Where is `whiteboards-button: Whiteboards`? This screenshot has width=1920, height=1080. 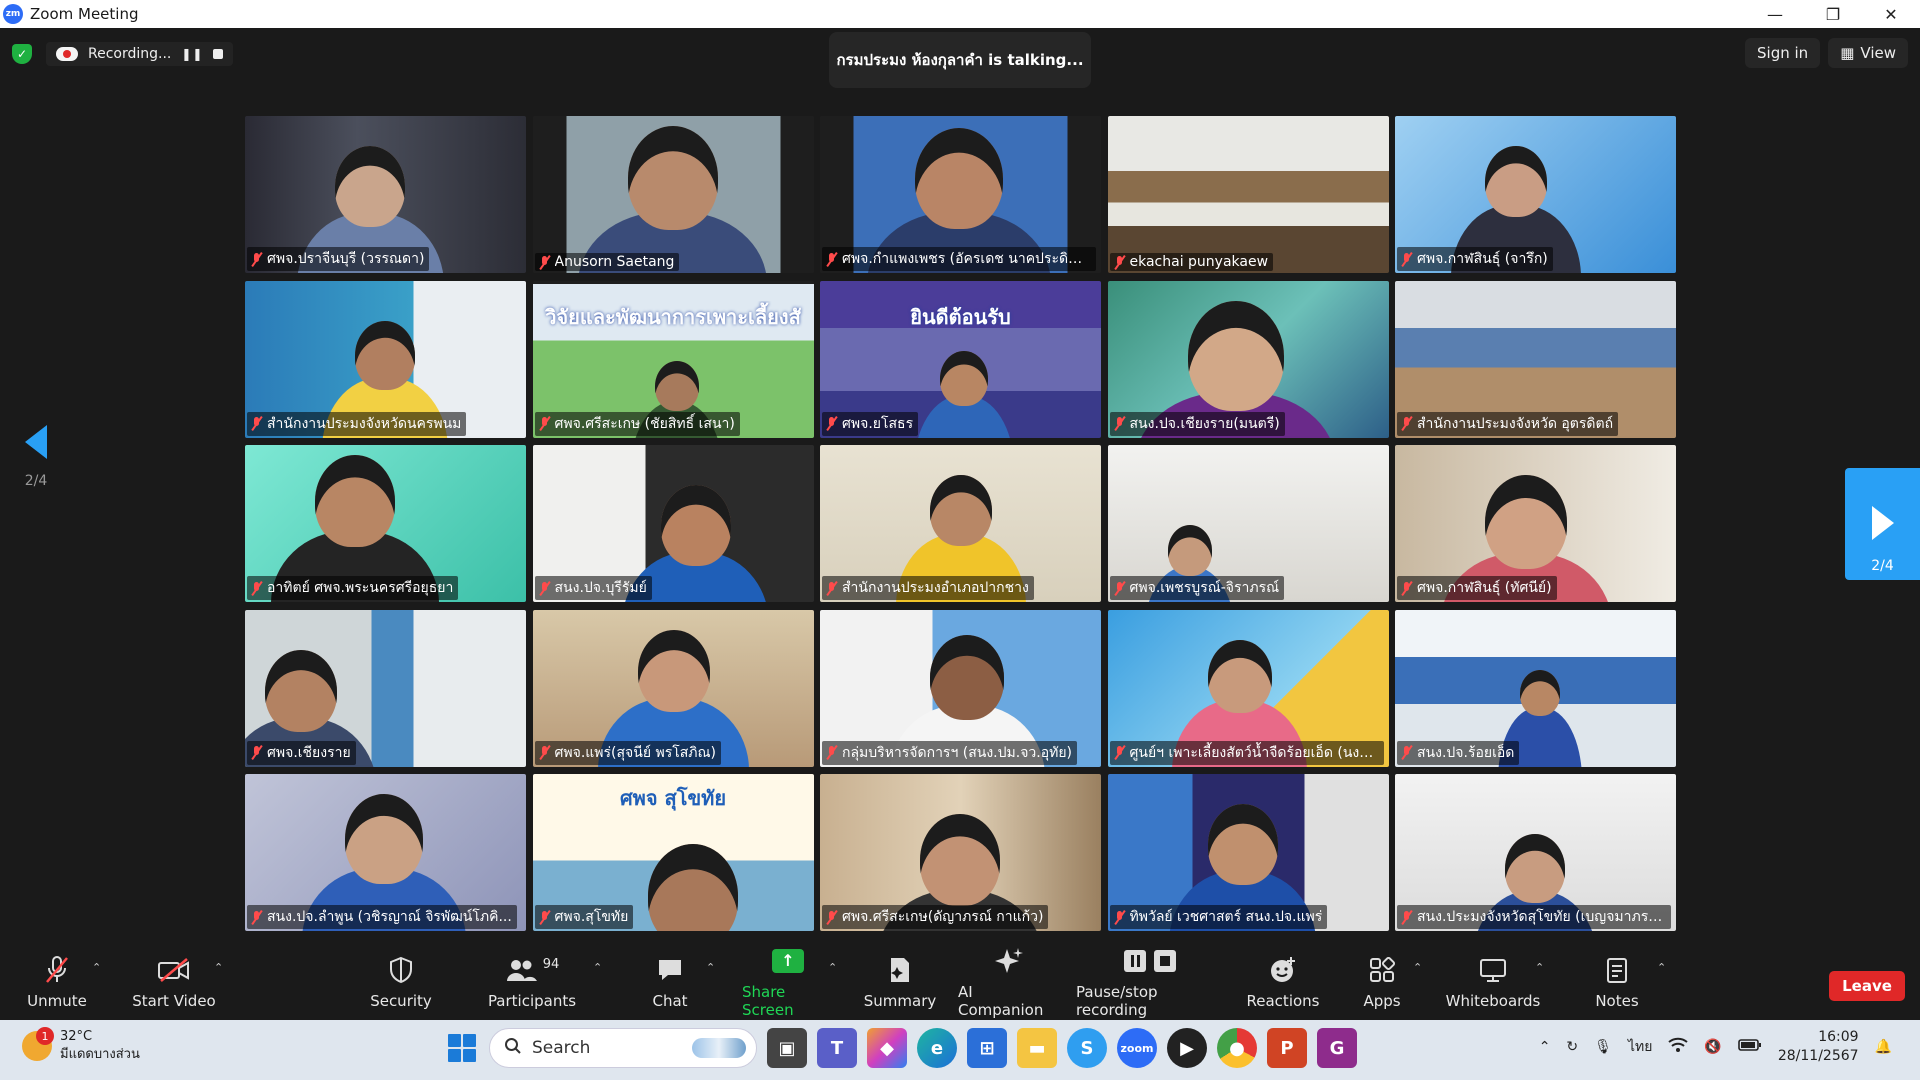
whiteboards-button: Whiteboards is located at coordinates (1493, 981).